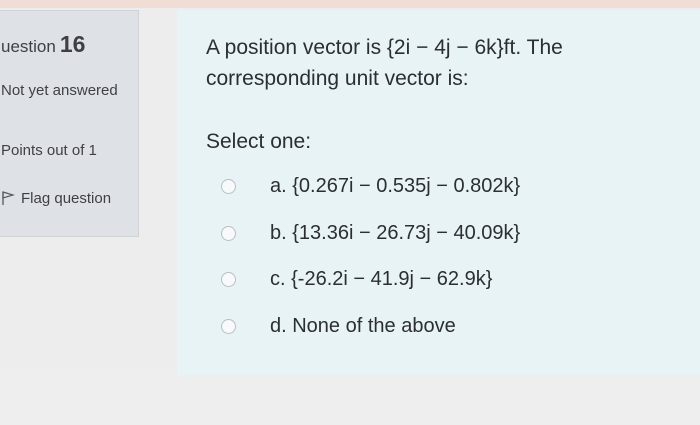 The image size is (700, 425). I want to click on option-b: b. {13.36i − 26.73j − 40.09k}, so click(431, 233).